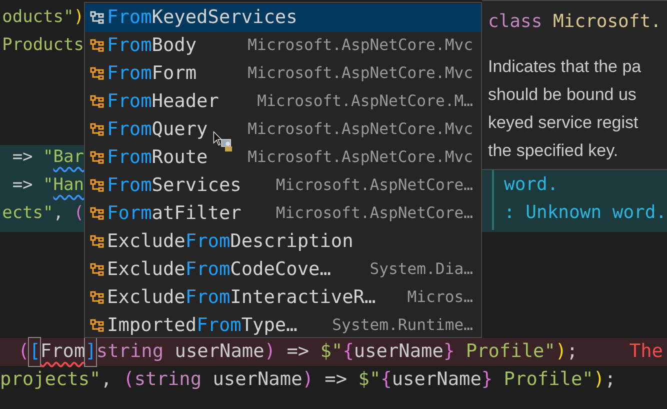 The height and width of the screenshot is (409, 667). I want to click on inline-error-message: The, so click(648, 352).